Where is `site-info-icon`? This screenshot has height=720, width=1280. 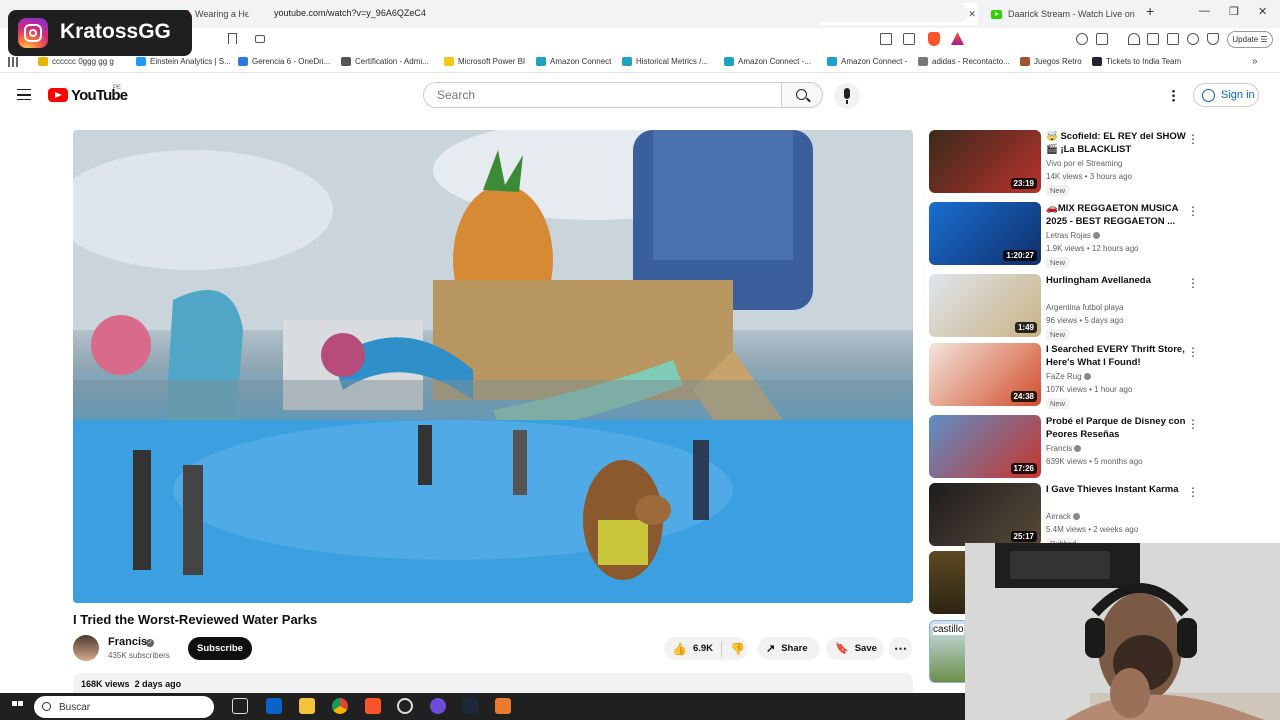 site-info-icon is located at coordinates (260, 39).